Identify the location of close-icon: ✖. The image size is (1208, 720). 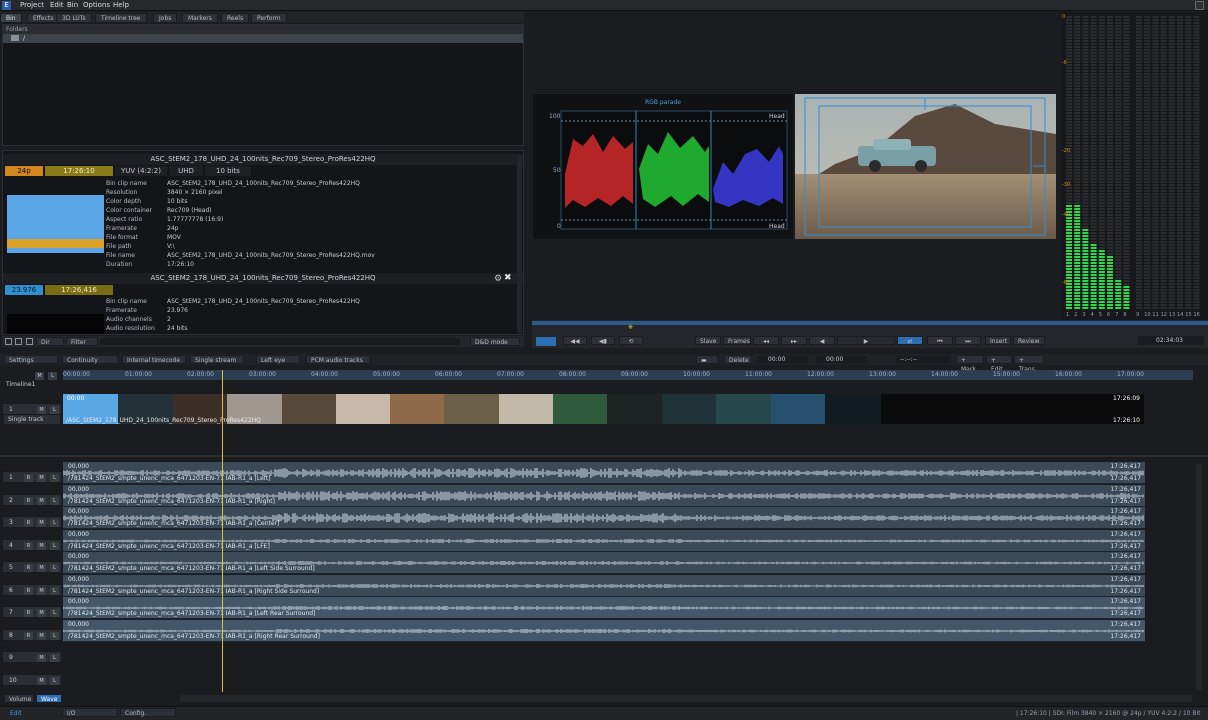
(508, 278).